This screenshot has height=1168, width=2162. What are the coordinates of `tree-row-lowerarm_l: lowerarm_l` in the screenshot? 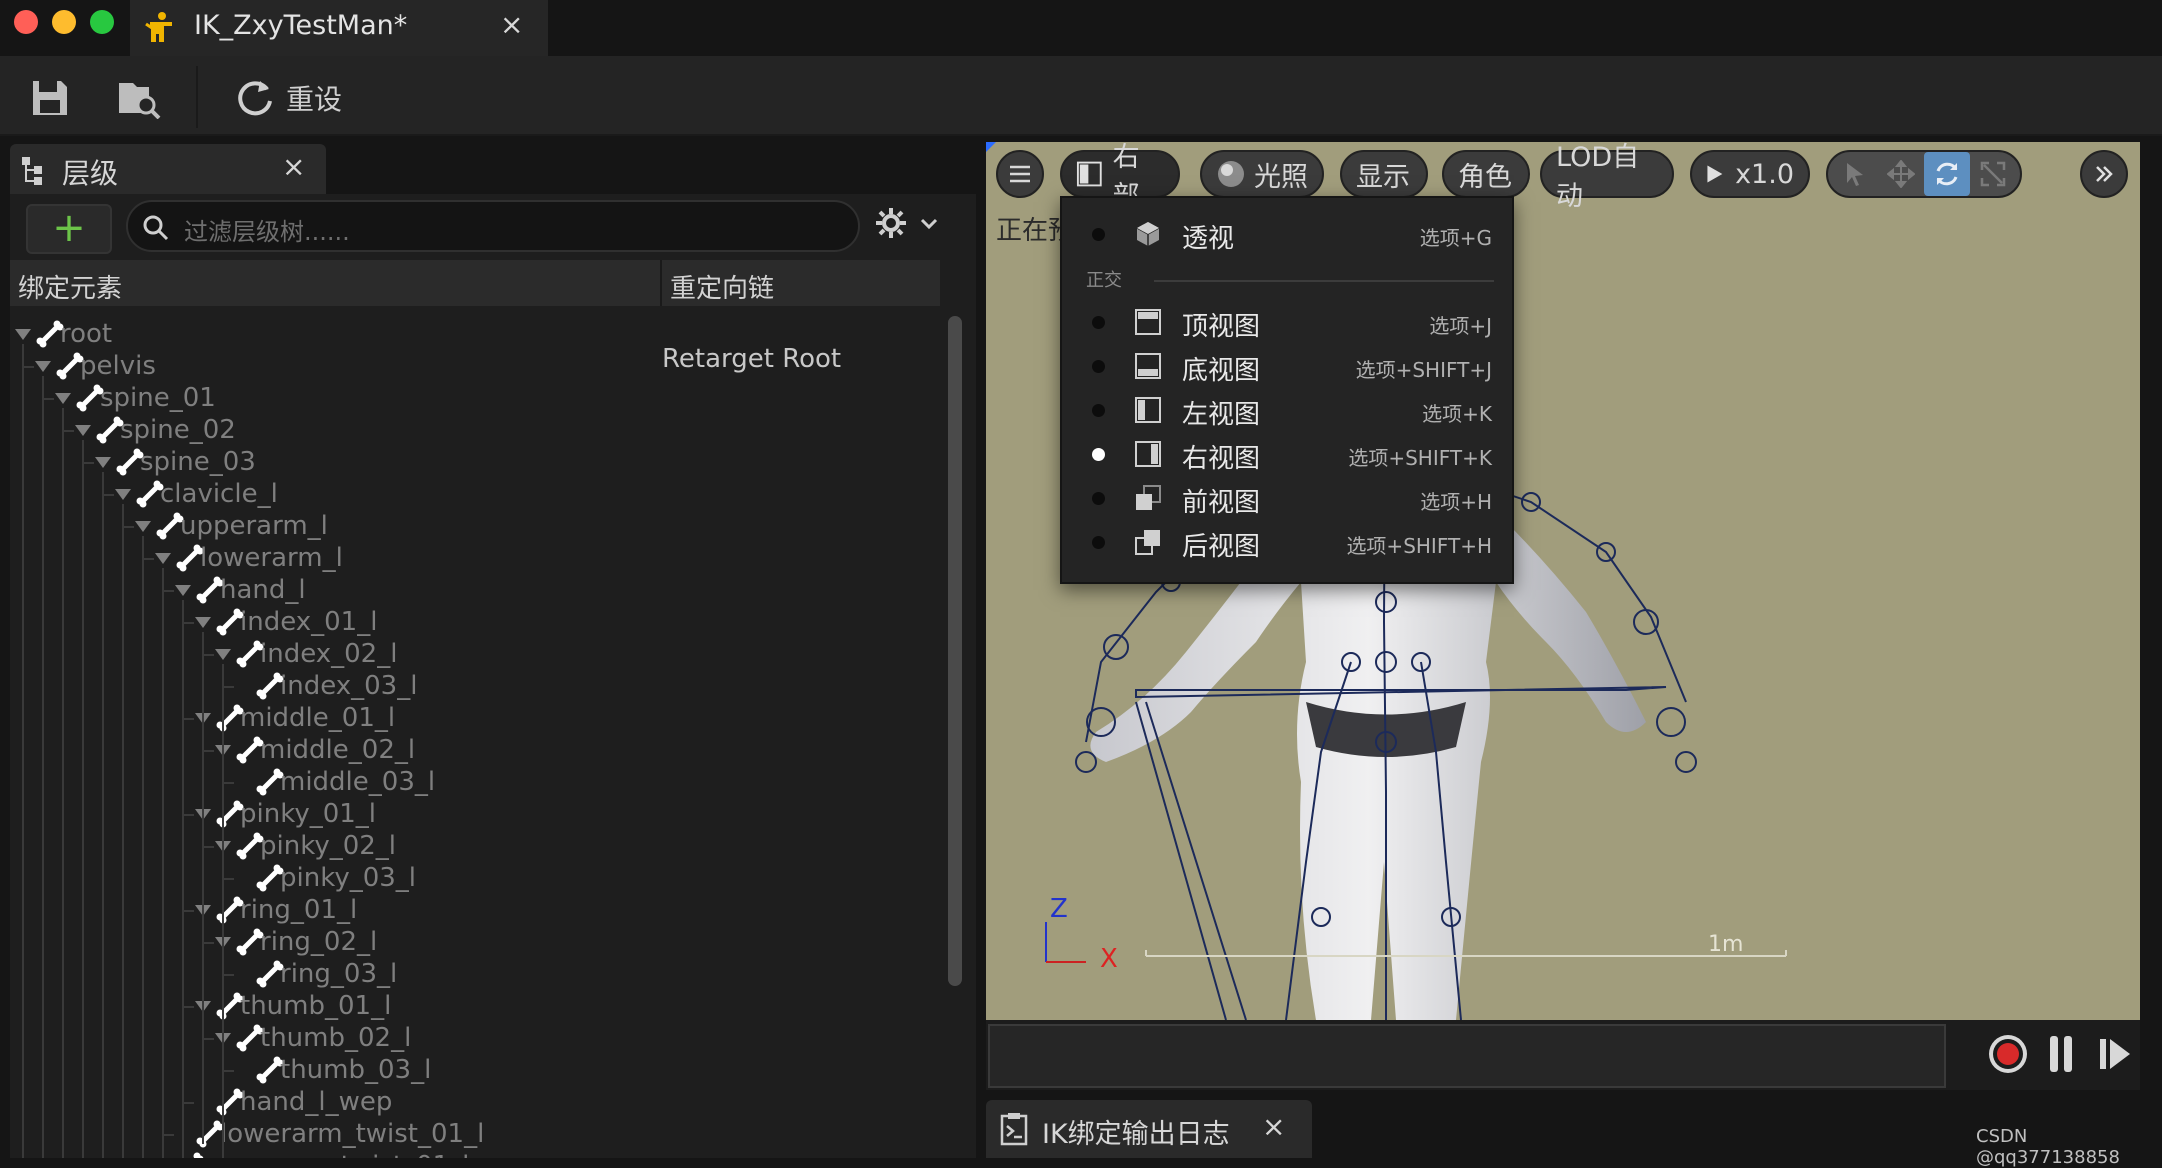 It's located at (247, 558).